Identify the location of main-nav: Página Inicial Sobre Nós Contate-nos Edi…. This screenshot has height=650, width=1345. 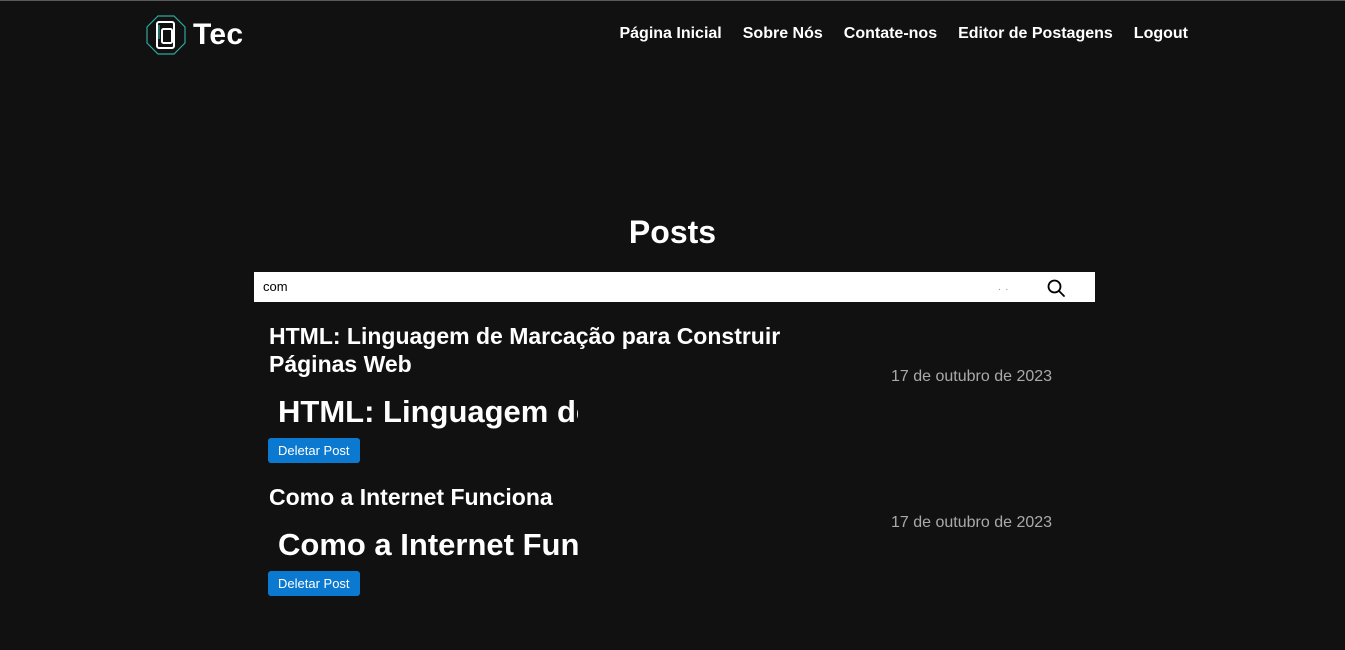
(903, 34).